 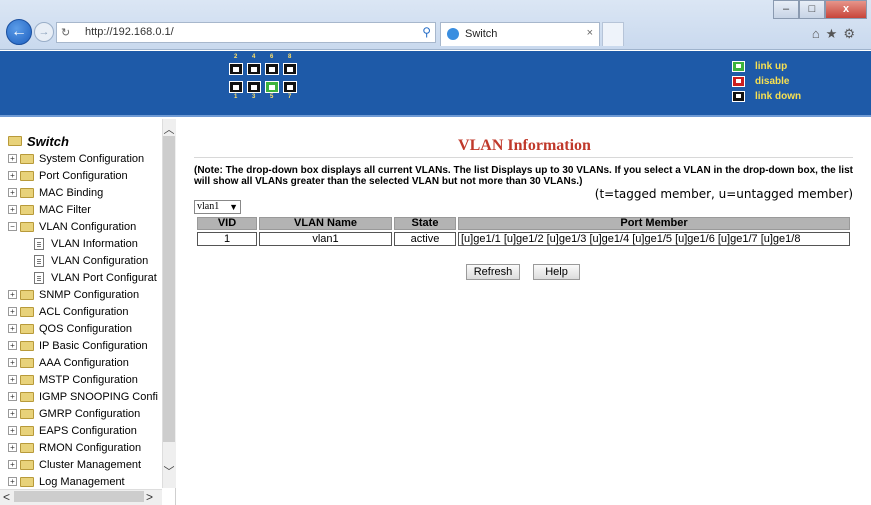 What do you see at coordinates (846, 9) in the screenshot?
I see `close-window-button: x` at bounding box center [846, 9].